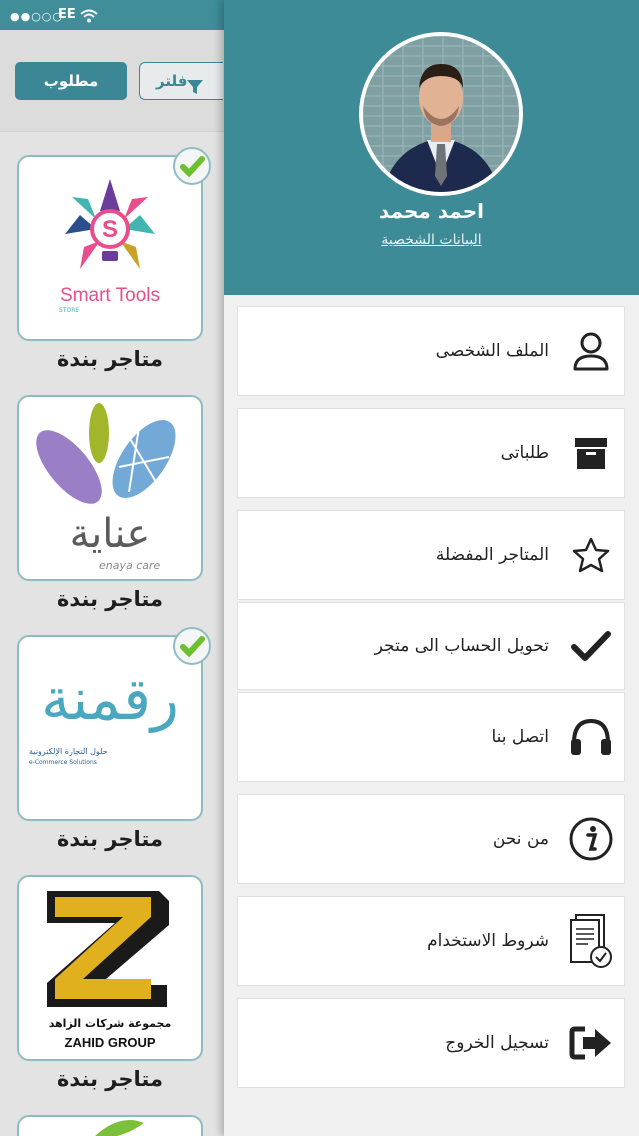 This screenshot has height=1136, width=639. I want to click on menu-item-orders: طلباتى, so click(431, 453).